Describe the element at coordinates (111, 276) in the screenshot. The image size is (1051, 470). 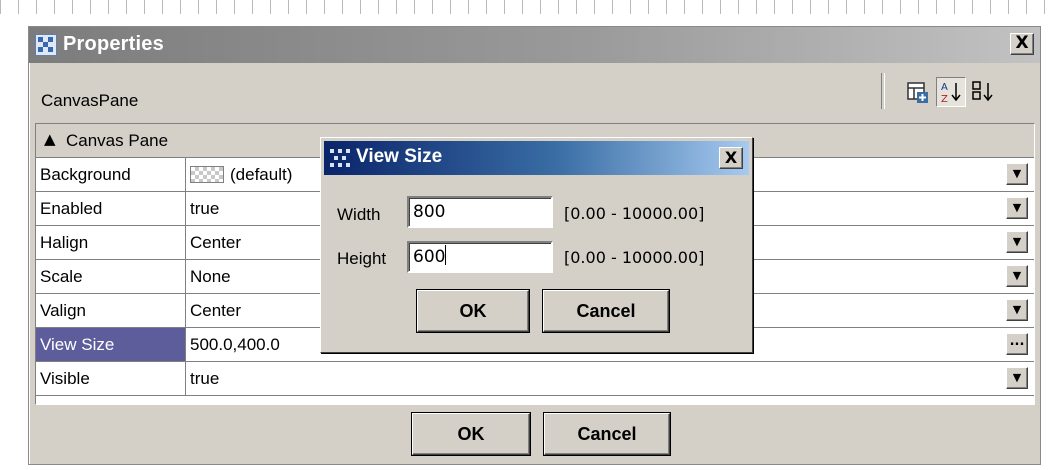
I see `property-name: Scale` at that location.